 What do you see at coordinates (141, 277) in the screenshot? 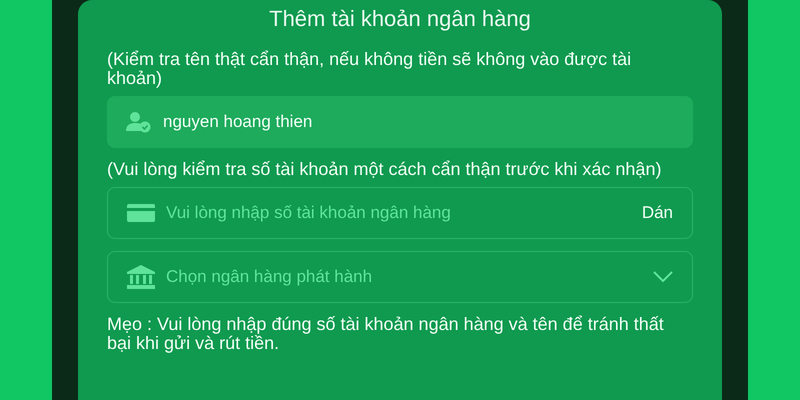
I see `bank-icon` at bounding box center [141, 277].